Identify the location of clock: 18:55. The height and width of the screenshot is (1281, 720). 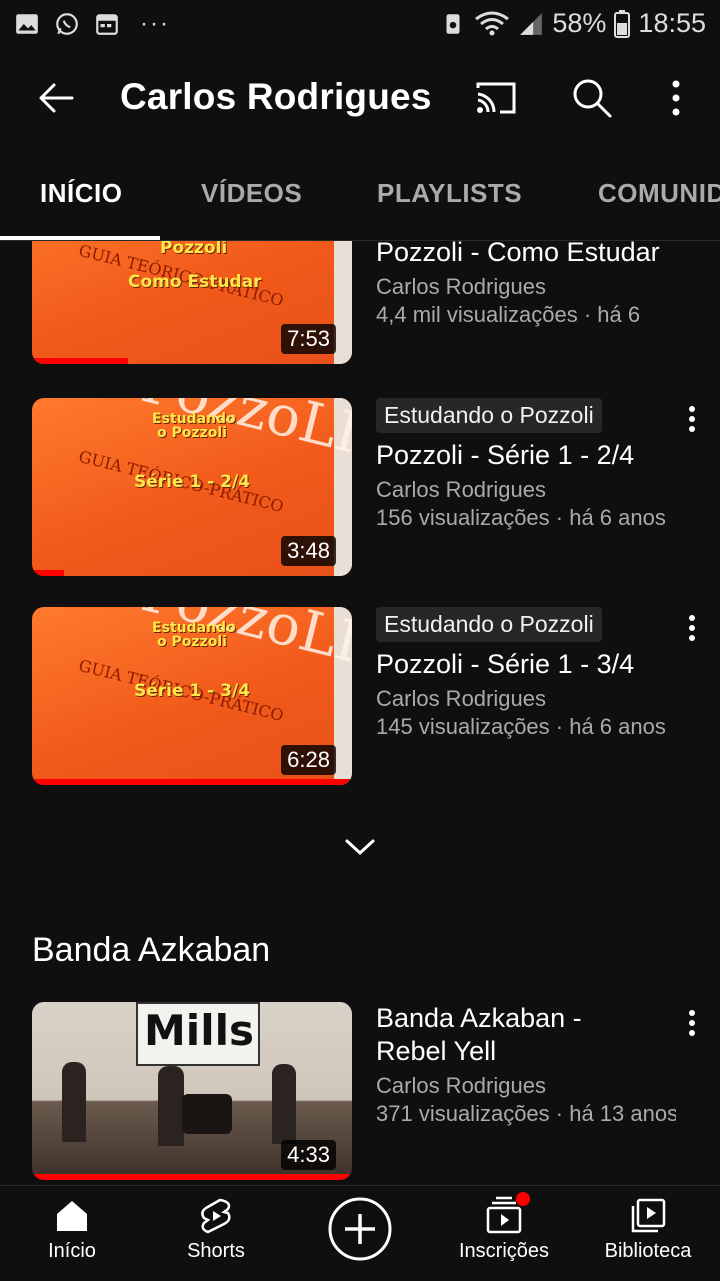
(672, 23).